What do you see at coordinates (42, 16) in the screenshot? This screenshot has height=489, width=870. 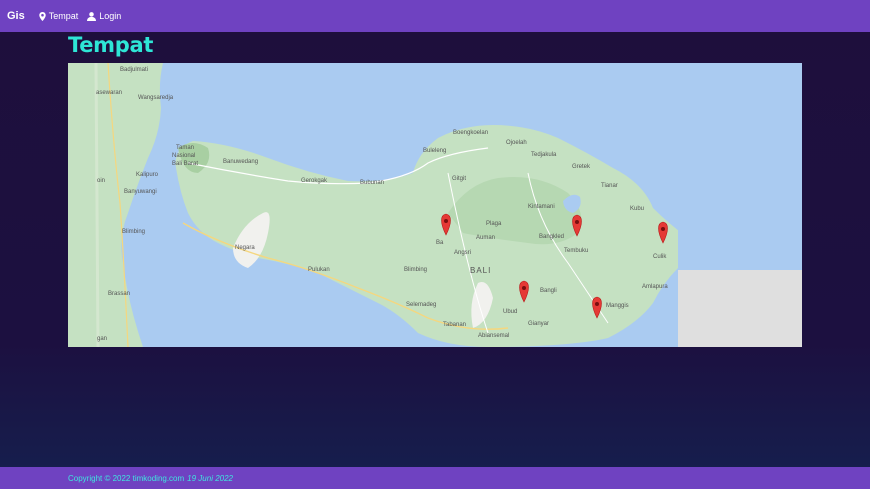 I see `map-marker-icon` at bounding box center [42, 16].